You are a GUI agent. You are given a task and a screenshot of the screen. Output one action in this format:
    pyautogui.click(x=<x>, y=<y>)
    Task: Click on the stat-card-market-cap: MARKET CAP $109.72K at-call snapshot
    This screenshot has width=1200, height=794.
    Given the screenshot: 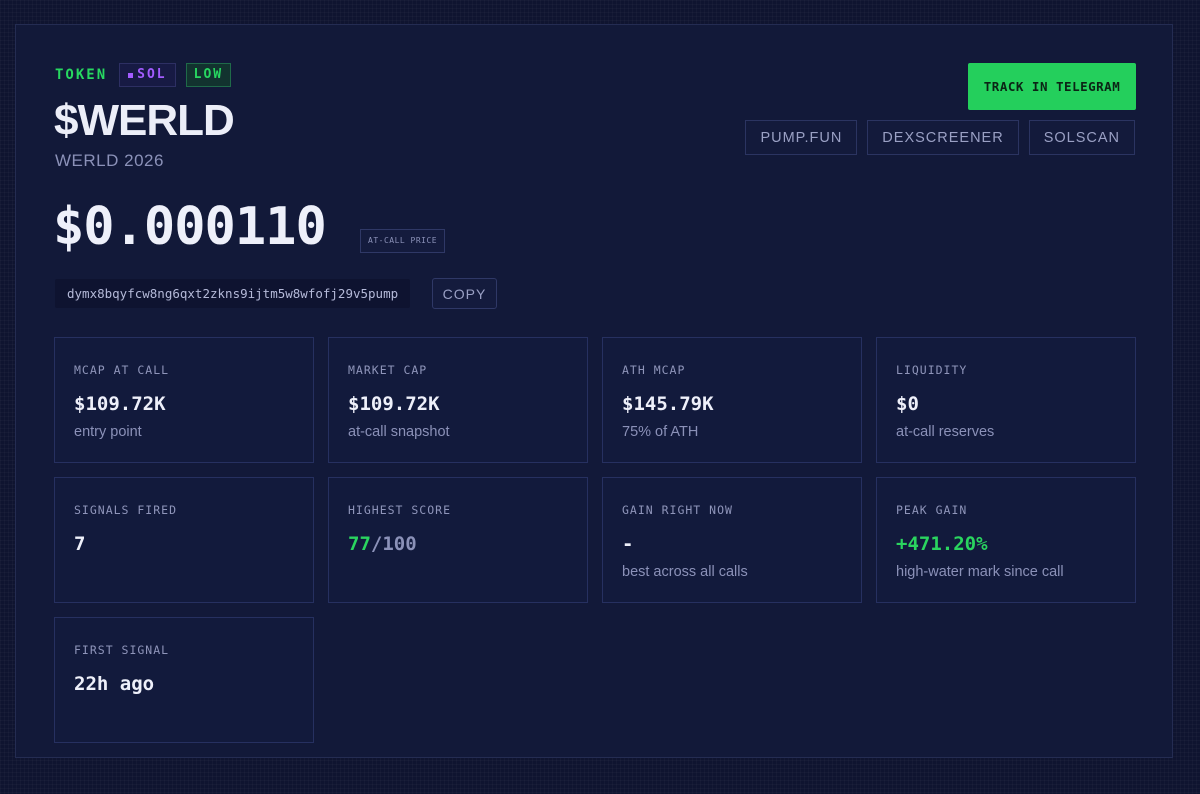 What is the action you would take?
    pyautogui.click(x=458, y=400)
    